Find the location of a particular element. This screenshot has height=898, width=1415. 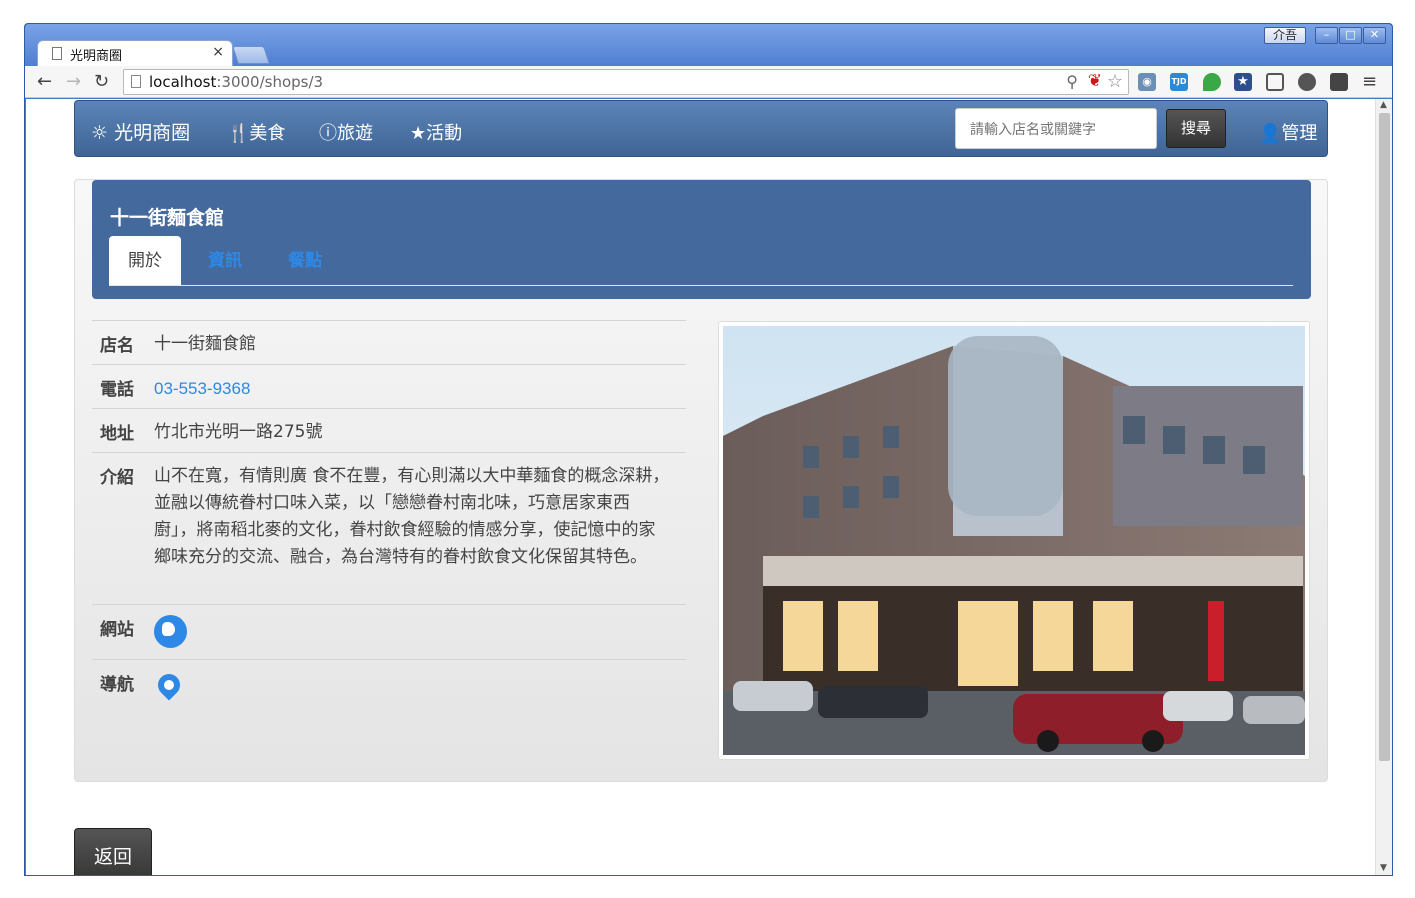

reload-icon: ↻ is located at coordinates (101, 81).